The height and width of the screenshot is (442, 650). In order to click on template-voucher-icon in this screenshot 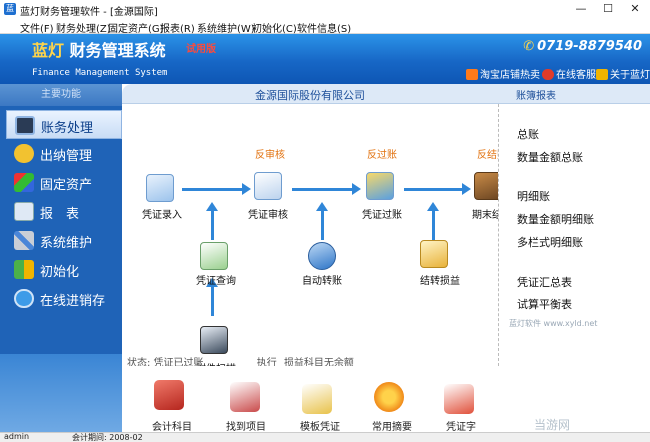, I will do `click(317, 399)`.